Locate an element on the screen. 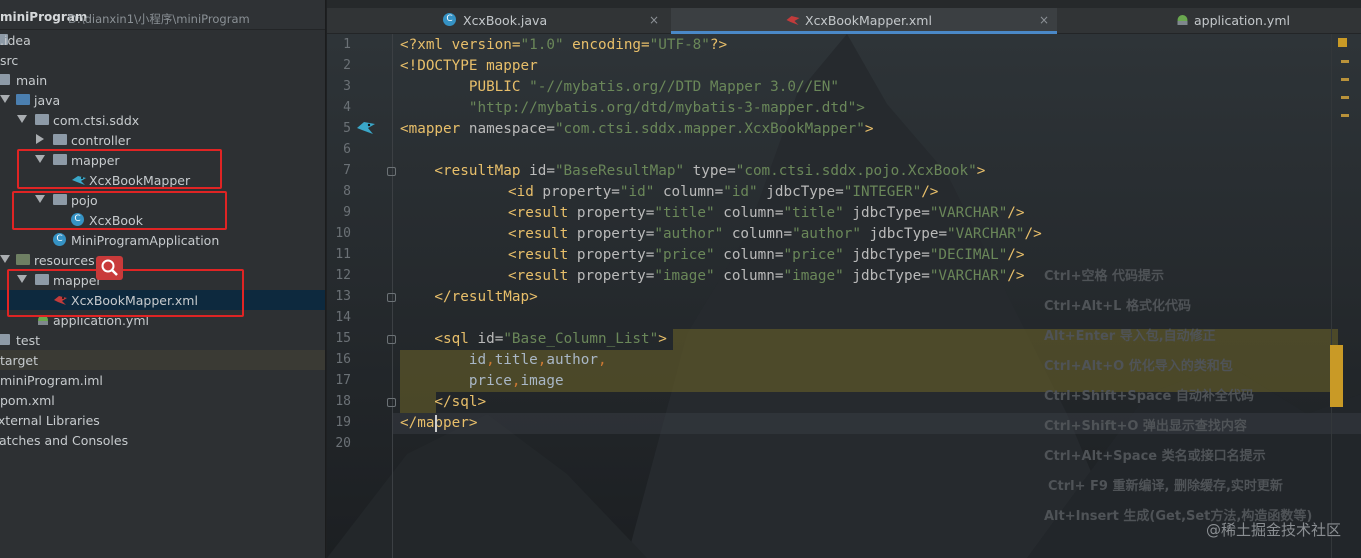 The height and width of the screenshot is (558, 1361). line-number: 18 is located at coordinates (343, 401).